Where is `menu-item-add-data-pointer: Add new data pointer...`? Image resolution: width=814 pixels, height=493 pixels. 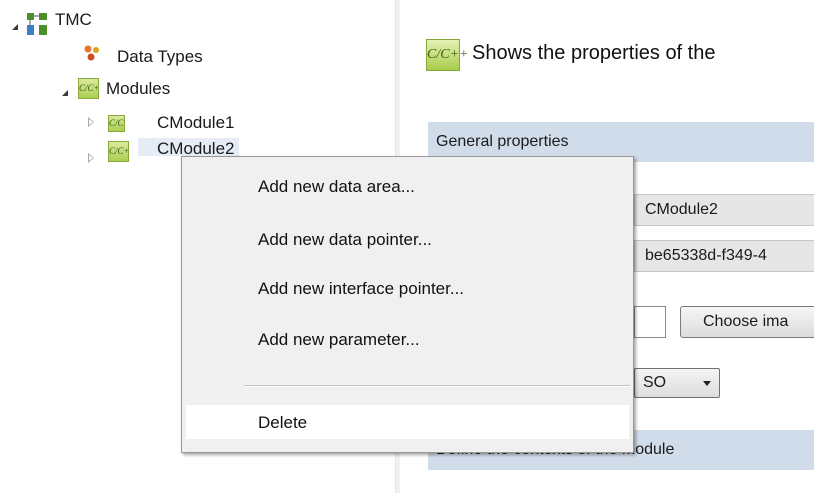
menu-item-add-data-pointer: Add new data pointer... is located at coordinates (345, 240).